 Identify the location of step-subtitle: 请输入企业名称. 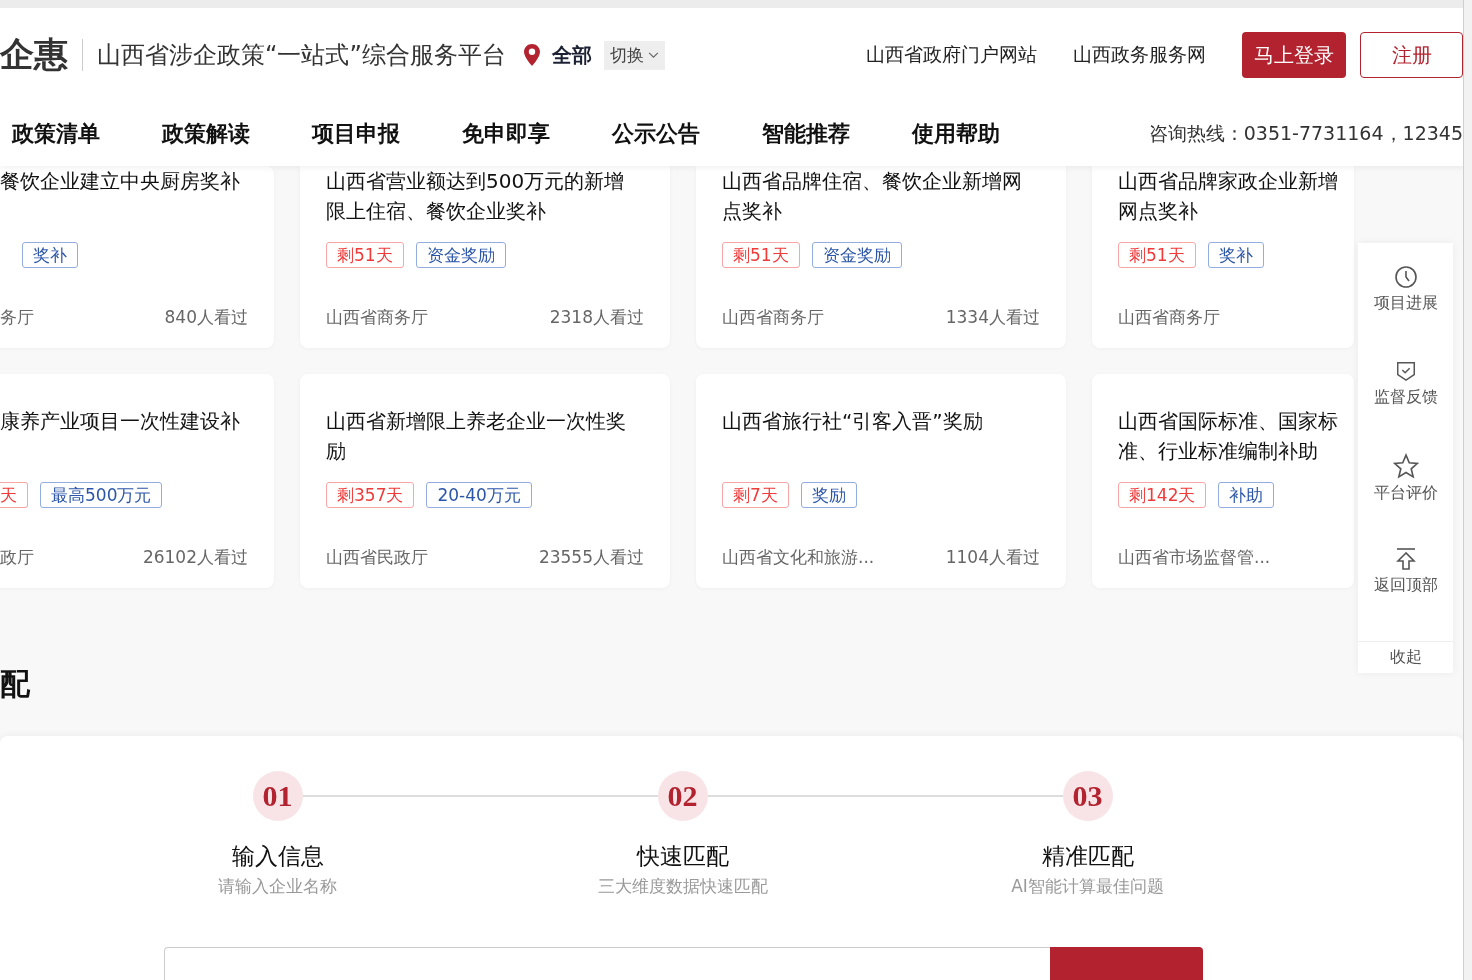
(277, 886).